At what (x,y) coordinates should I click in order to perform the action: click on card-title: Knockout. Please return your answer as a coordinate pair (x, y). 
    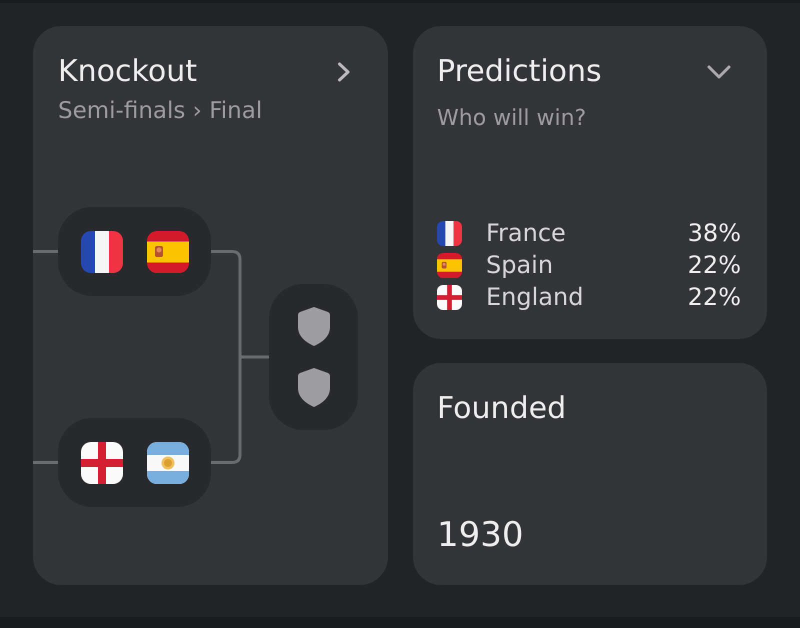
    Looking at the image, I should click on (127, 72).